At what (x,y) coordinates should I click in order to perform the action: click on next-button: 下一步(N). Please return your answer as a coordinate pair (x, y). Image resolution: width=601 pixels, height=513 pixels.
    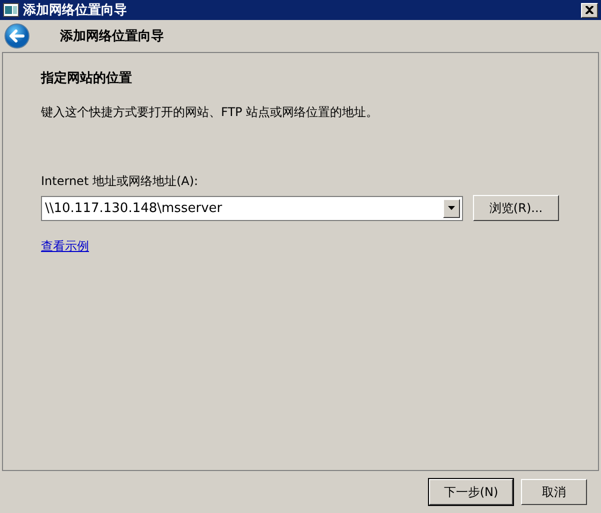
    Looking at the image, I should click on (471, 492).